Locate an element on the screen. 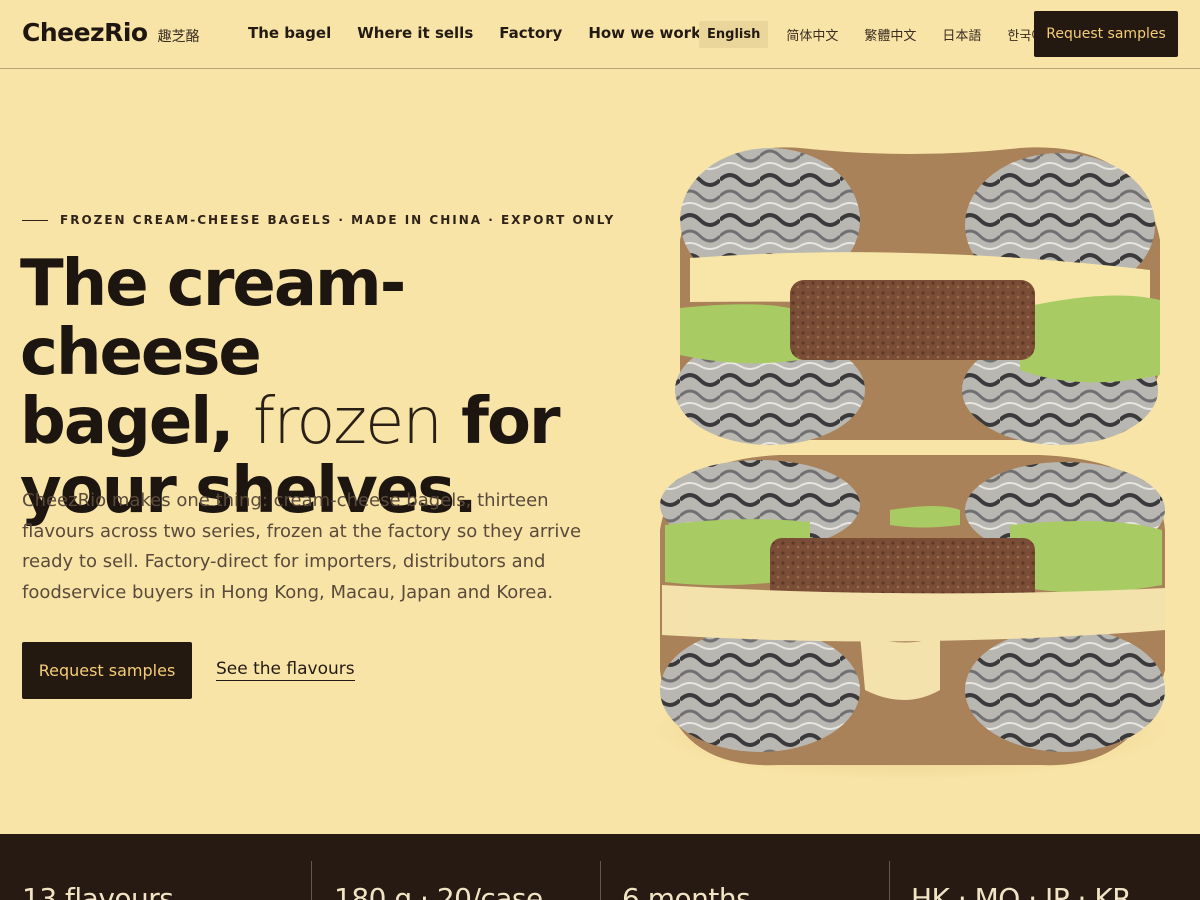  nav-factory: Factory is located at coordinates (530, 33).